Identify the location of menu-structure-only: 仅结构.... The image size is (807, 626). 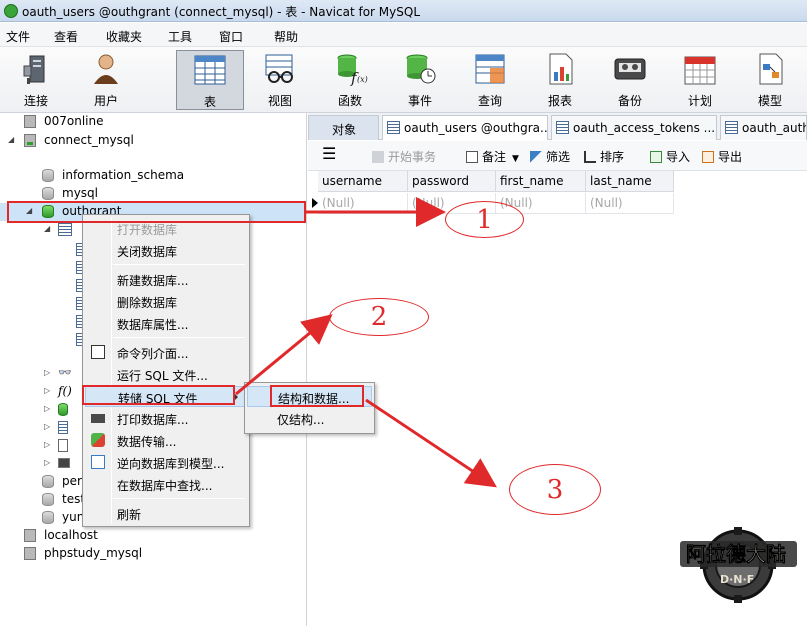
(309, 418).